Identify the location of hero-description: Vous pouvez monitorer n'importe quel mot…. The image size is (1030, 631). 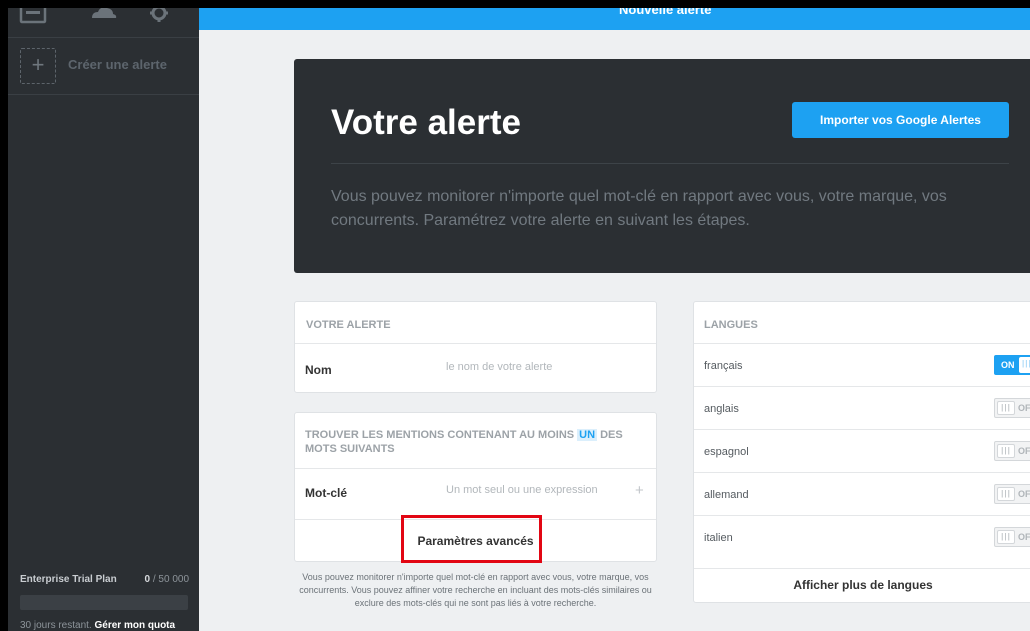
(639, 208).